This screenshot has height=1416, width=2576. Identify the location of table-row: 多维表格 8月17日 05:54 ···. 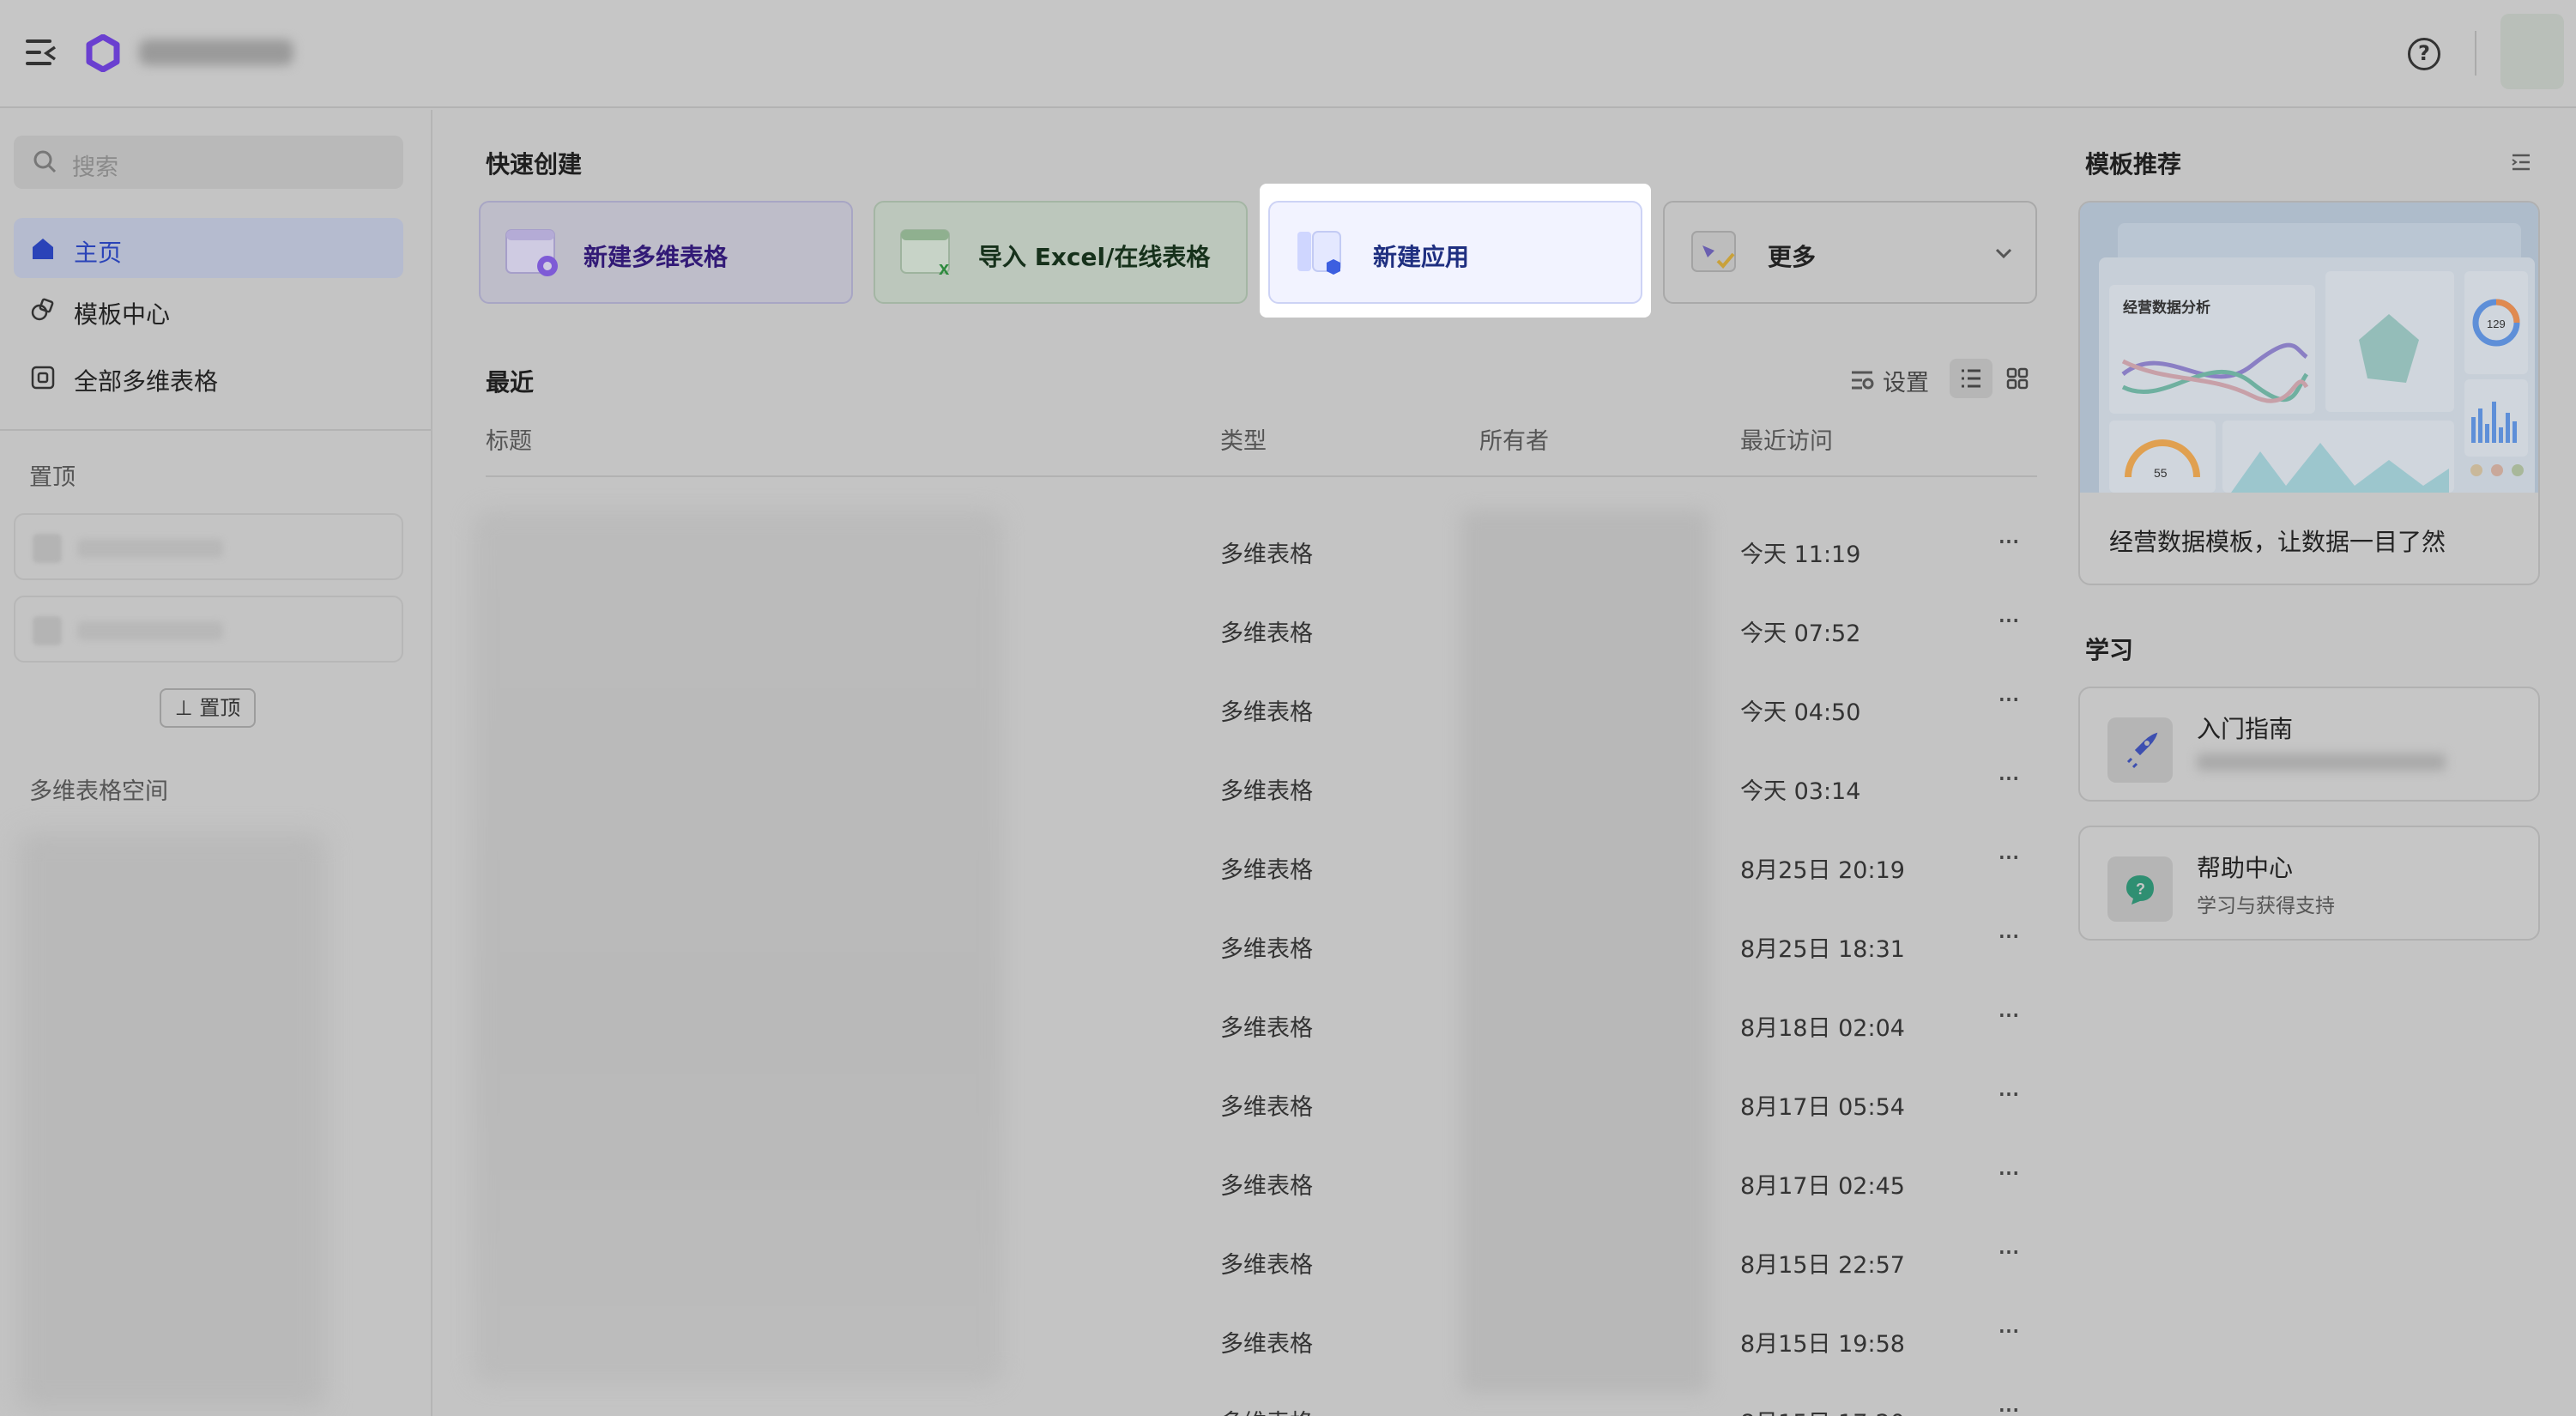
(1261, 1105).